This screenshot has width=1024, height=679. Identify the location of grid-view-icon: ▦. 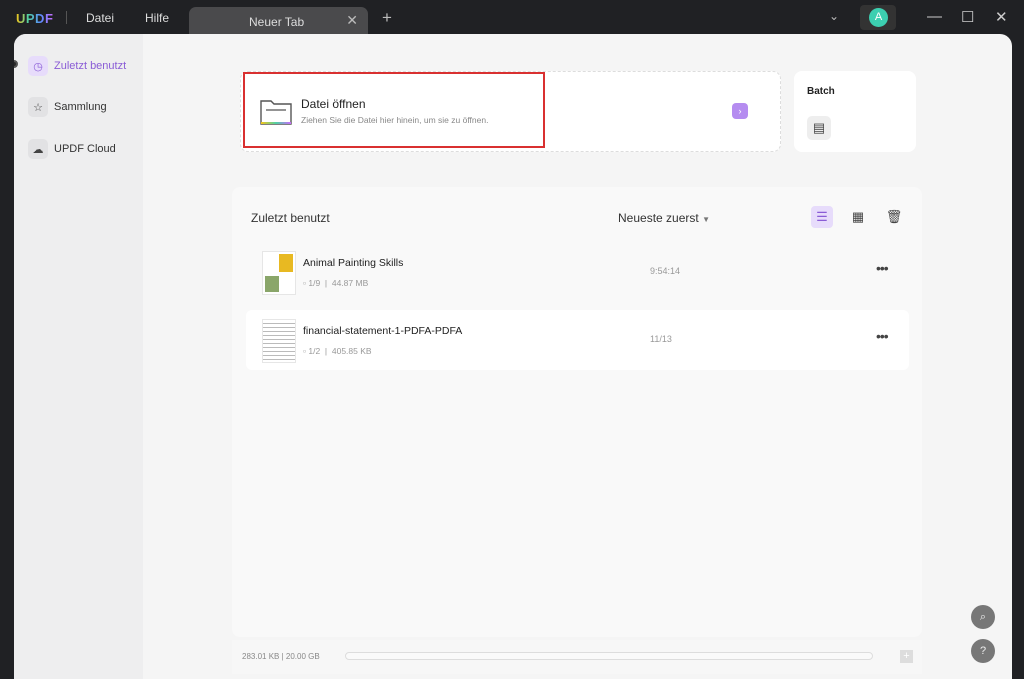
(858, 217).